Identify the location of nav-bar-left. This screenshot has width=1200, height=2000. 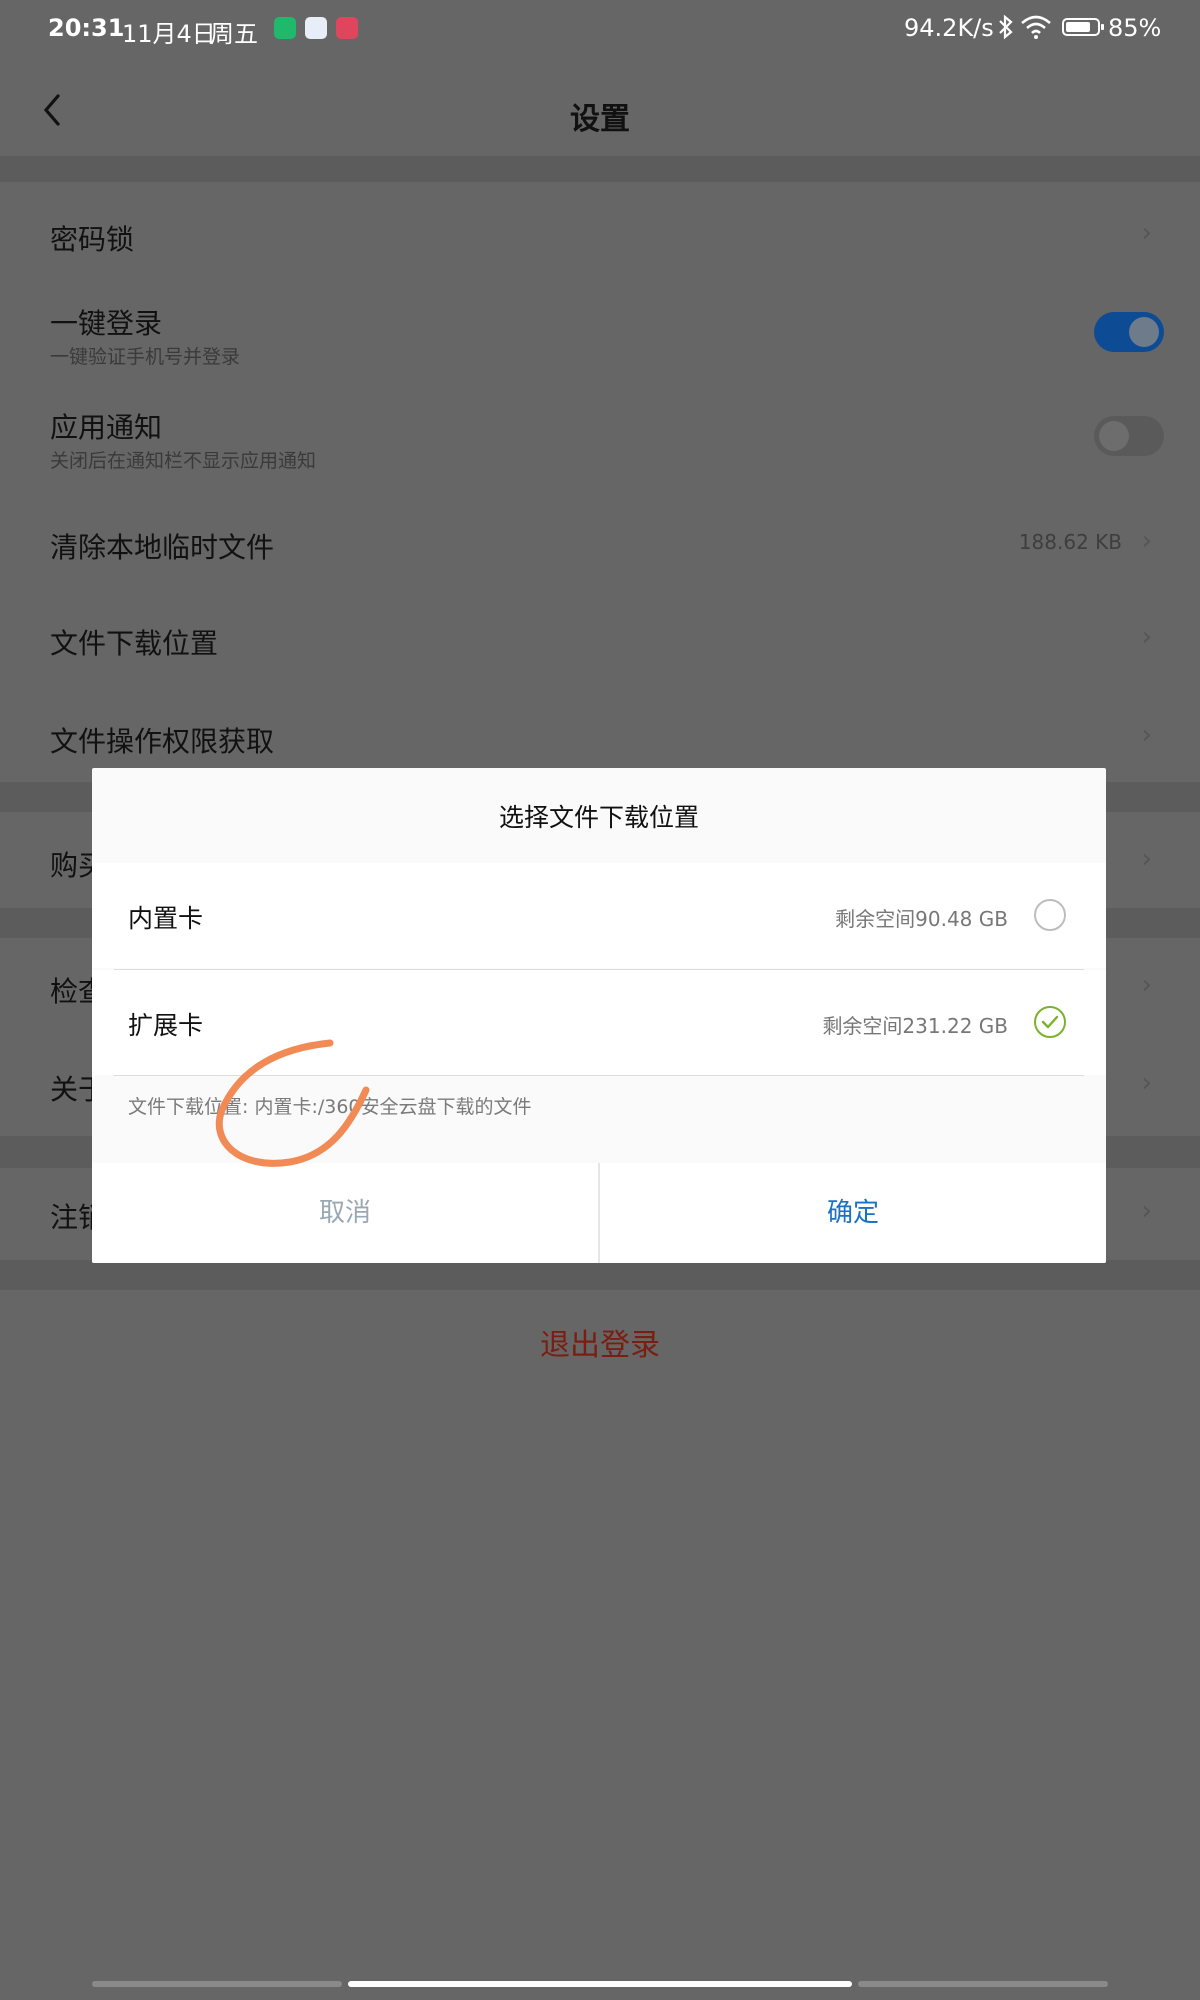
(217, 1984).